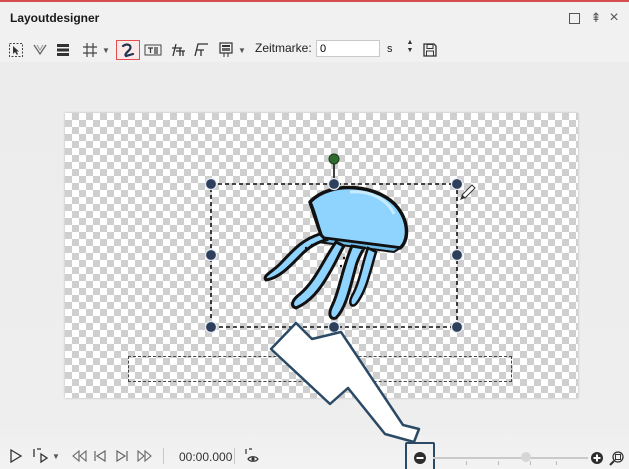 Image resolution: width=629 pixels, height=469 pixels. What do you see at coordinates (314, 455) in the screenshot?
I see `playback-bar: ▼` at bounding box center [314, 455].